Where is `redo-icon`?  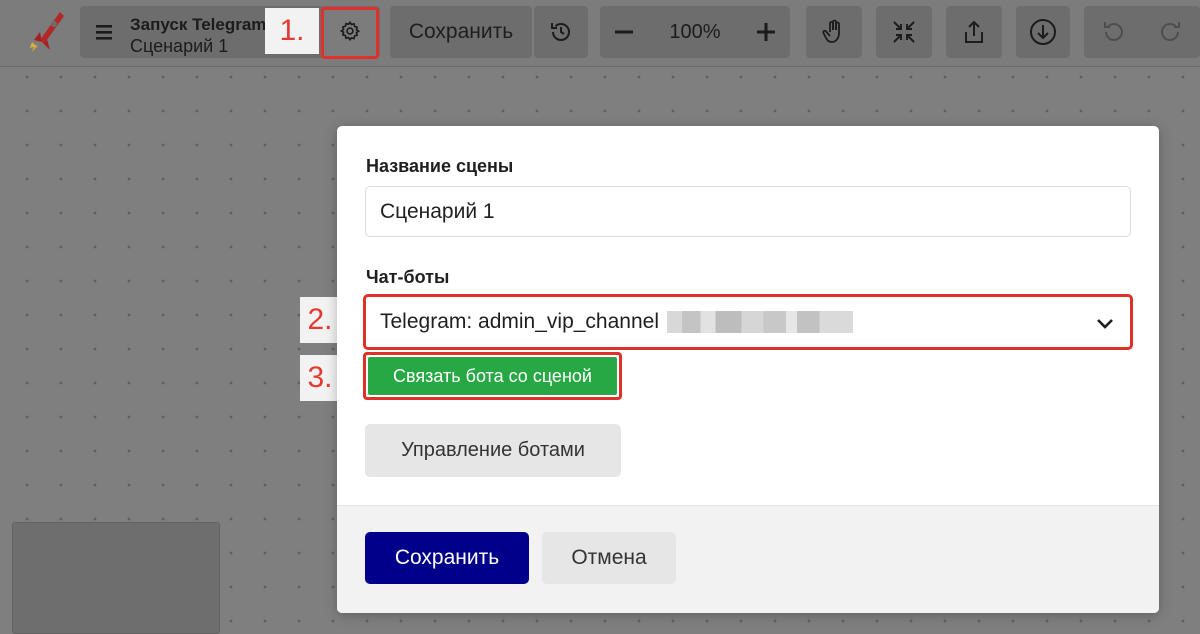
redo-icon is located at coordinates (1171, 32).